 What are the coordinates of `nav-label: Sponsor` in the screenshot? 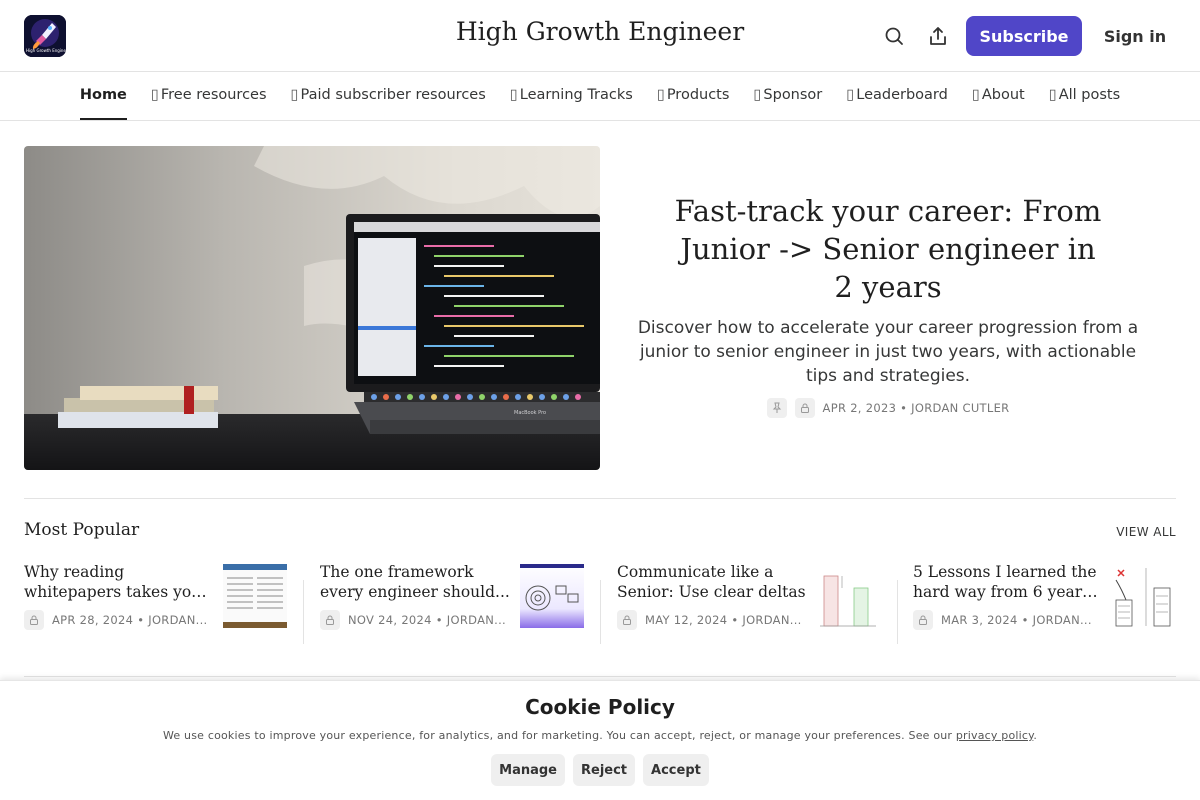 It's located at (793, 95).